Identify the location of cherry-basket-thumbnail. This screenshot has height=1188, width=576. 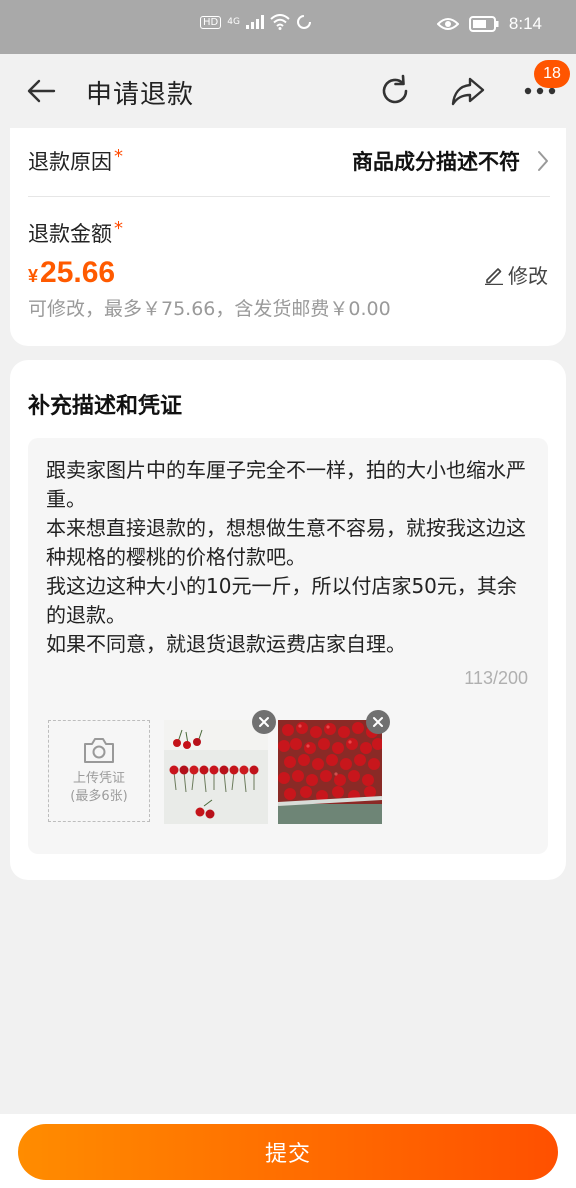
(330, 772).